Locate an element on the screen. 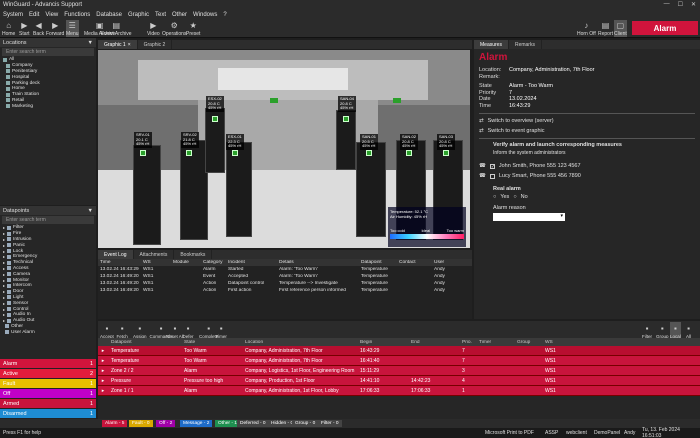 This screenshot has height=438, width=700. column-header: Time is located at coordinates (119, 262).